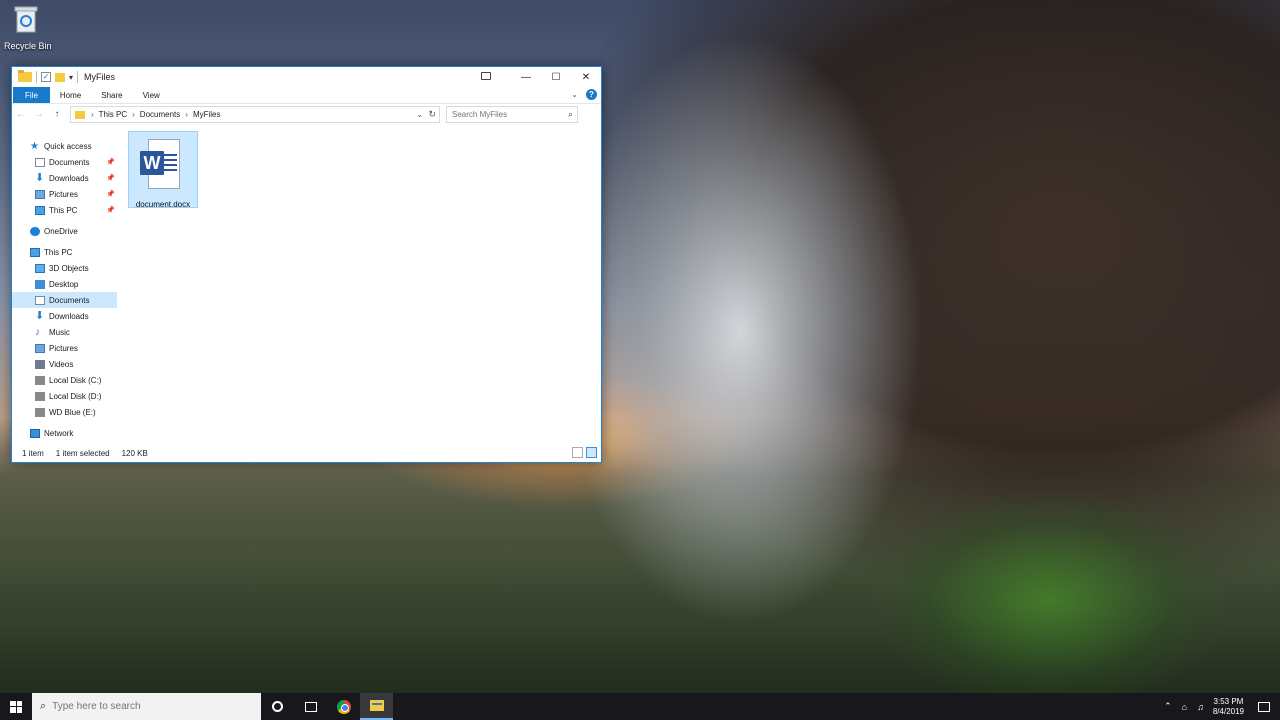 The height and width of the screenshot is (720, 1280). What do you see at coordinates (526, 77) in the screenshot?
I see `minimize-button: —` at bounding box center [526, 77].